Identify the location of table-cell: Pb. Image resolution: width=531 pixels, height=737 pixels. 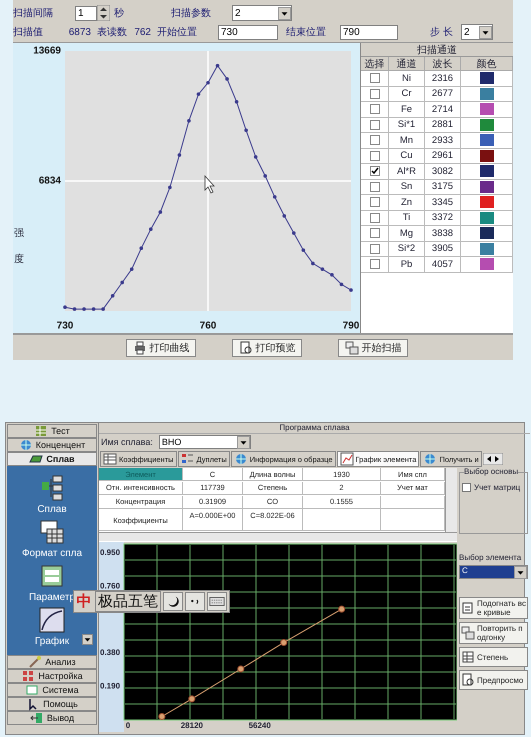
(407, 264).